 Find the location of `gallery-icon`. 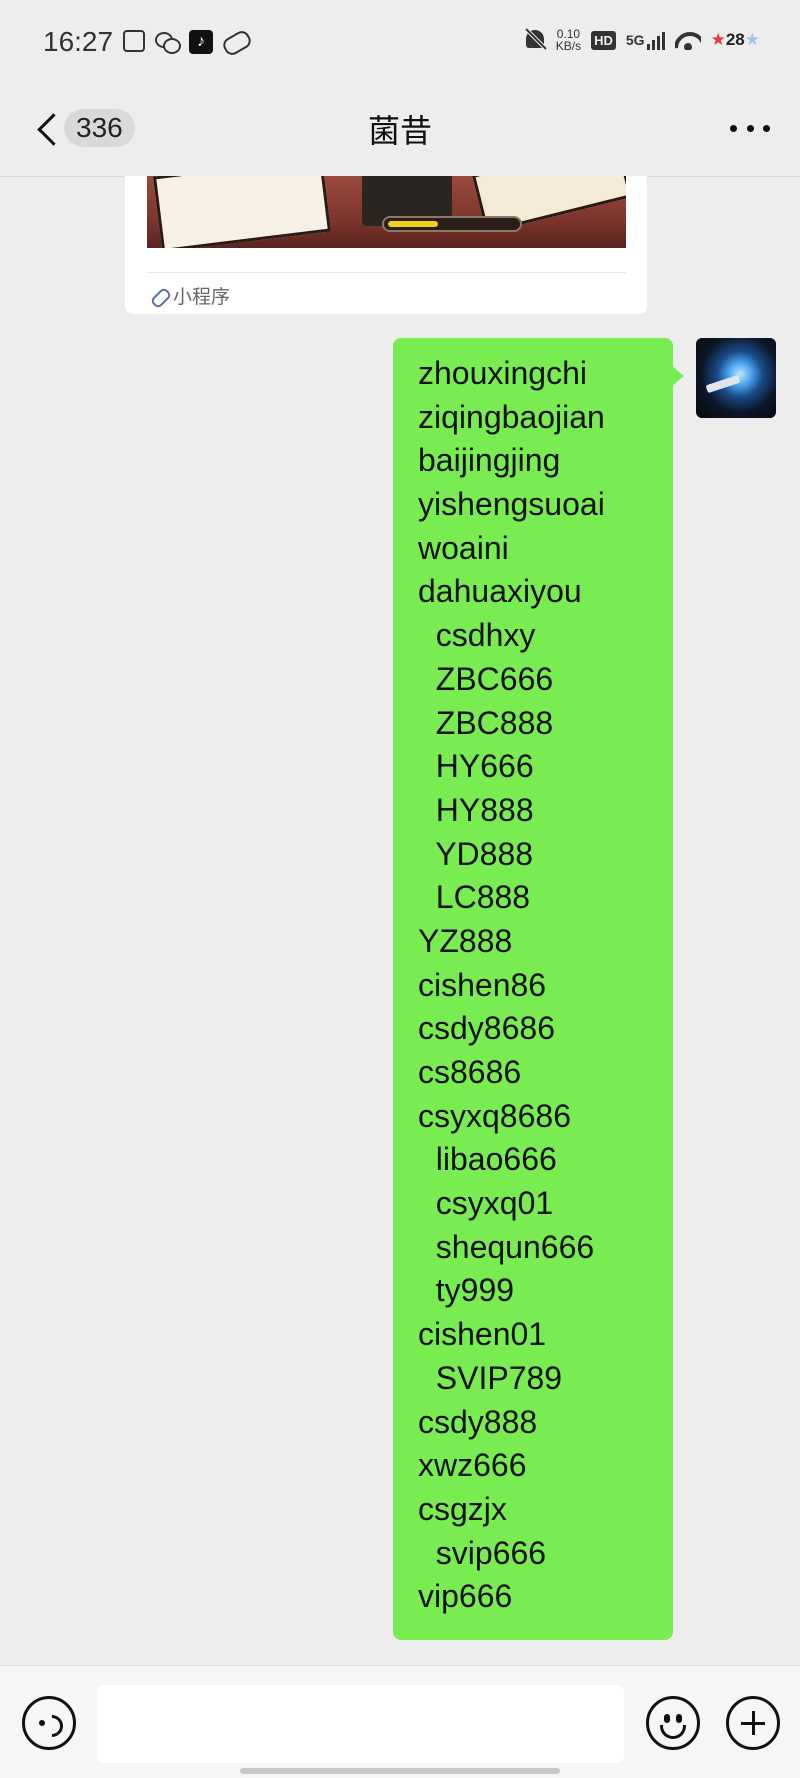

gallery-icon is located at coordinates (134, 41).